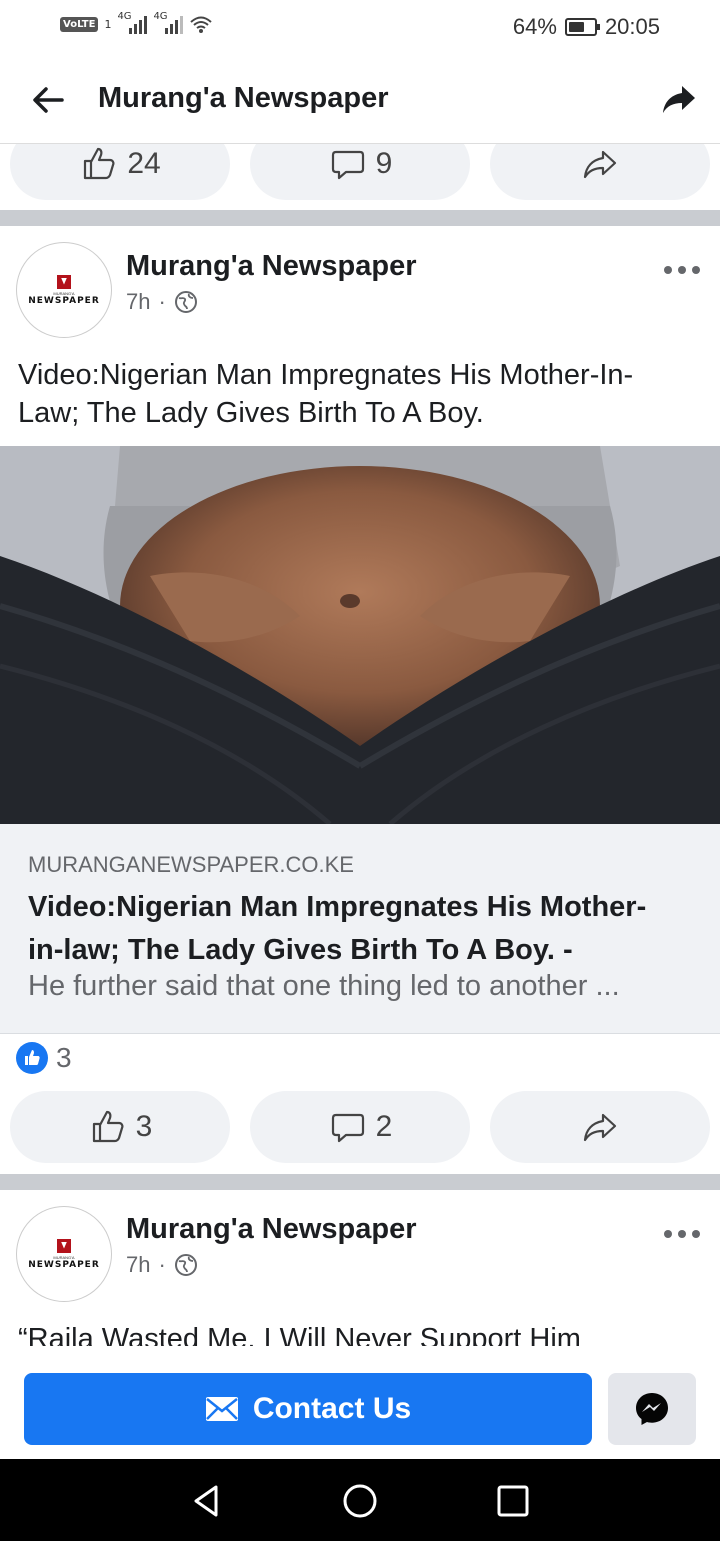  I want to click on signal-icon-2: 4G, so click(168, 22).